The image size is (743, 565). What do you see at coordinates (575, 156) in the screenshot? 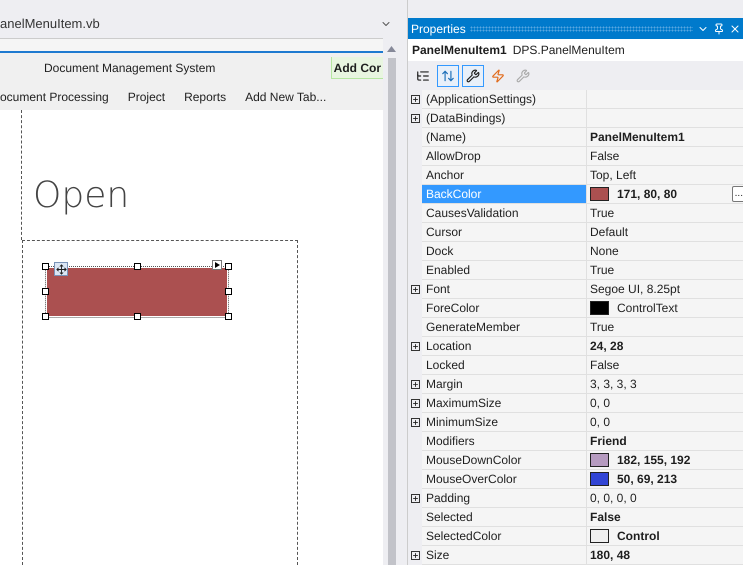
I see `property-row: AllowDrop False` at bounding box center [575, 156].